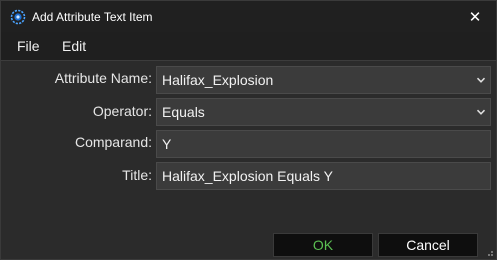 The width and height of the screenshot is (497, 260). I want to click on title-input: Halifax_Explosion Equals Y, so click(323, 176).